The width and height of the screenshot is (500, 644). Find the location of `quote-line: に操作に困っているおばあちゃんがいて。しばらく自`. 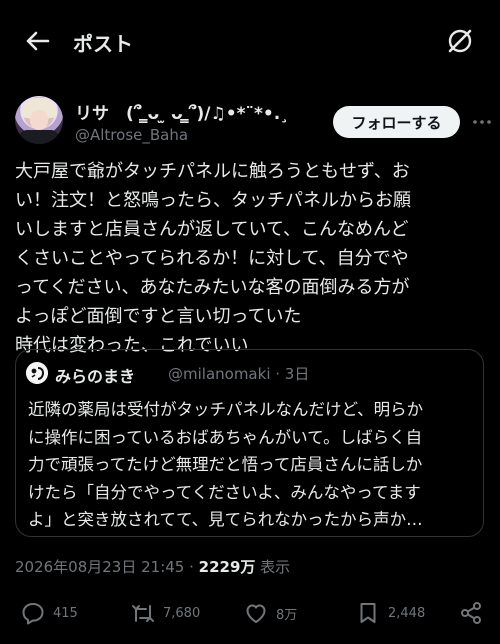

quote-line: に操作に困っているおばあちゃんがいて。しばらく自 is located at coordinates (225, 437).